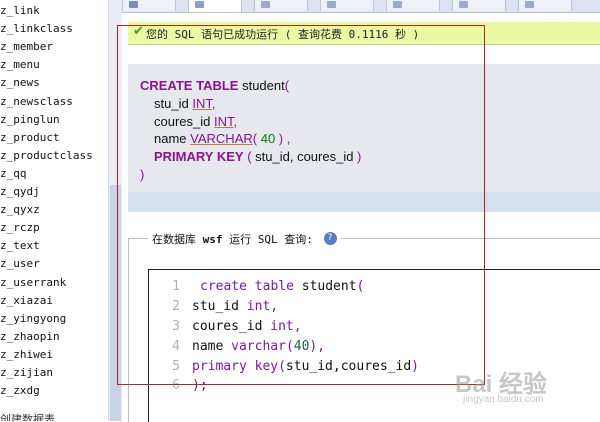 This screenshot has height=422, width=600. Describe the element at coordinates (413, 5) in the screenshot. I see `tab-export` at that location.